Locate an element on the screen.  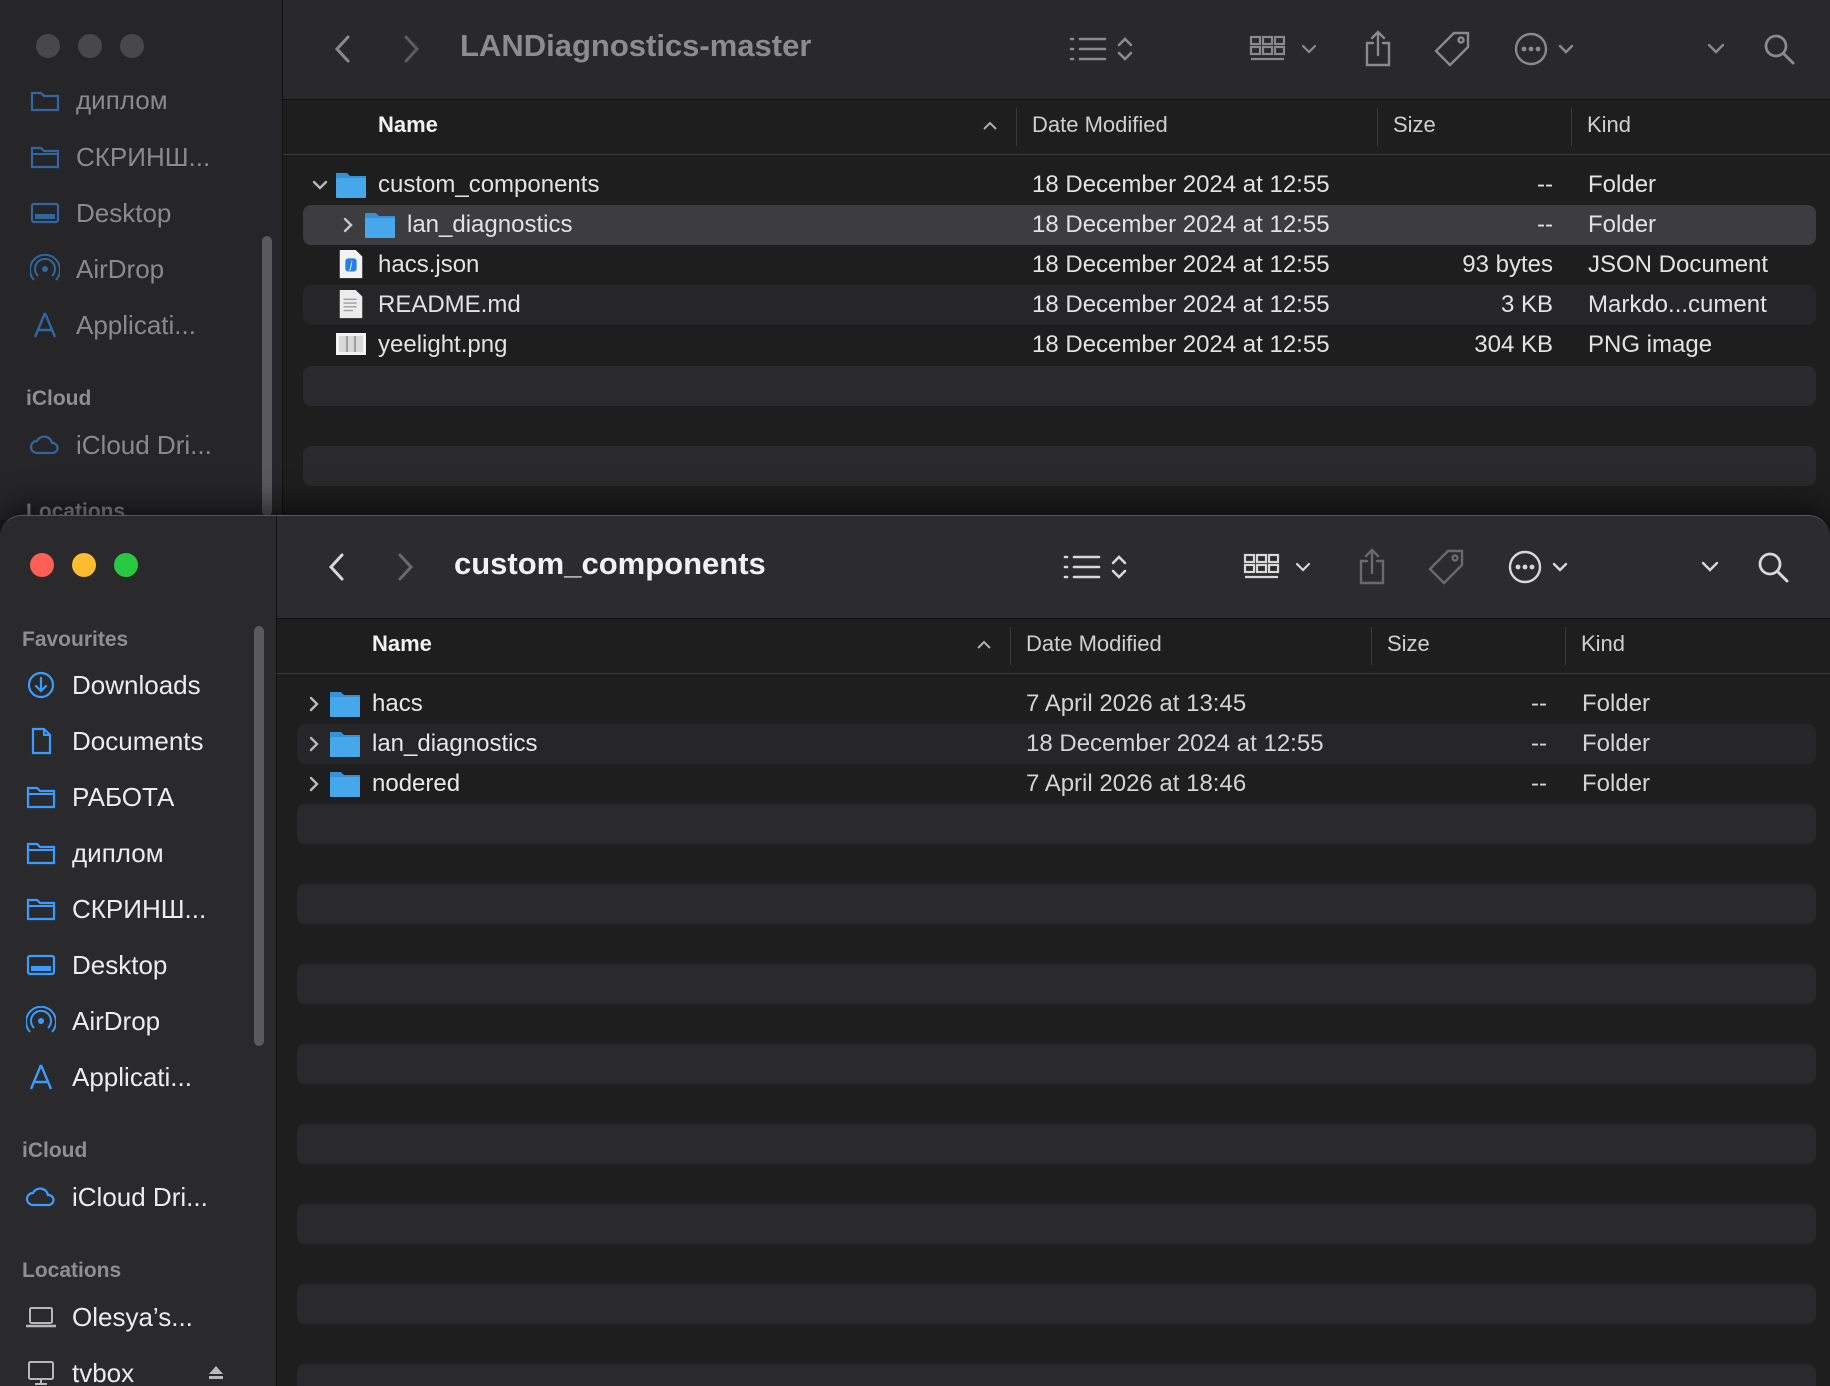
desktop-icon is located at coordinates (41, 965).